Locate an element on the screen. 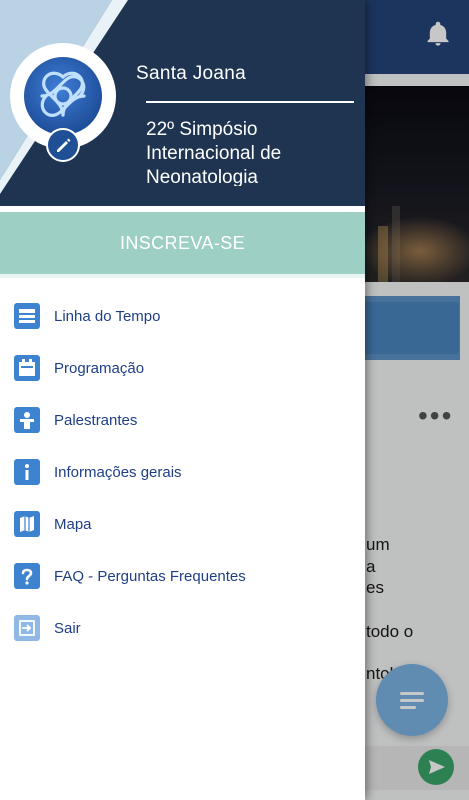 The image size is (469, 800). menu-item-sair: Sair is located at coordinates (182, 628).